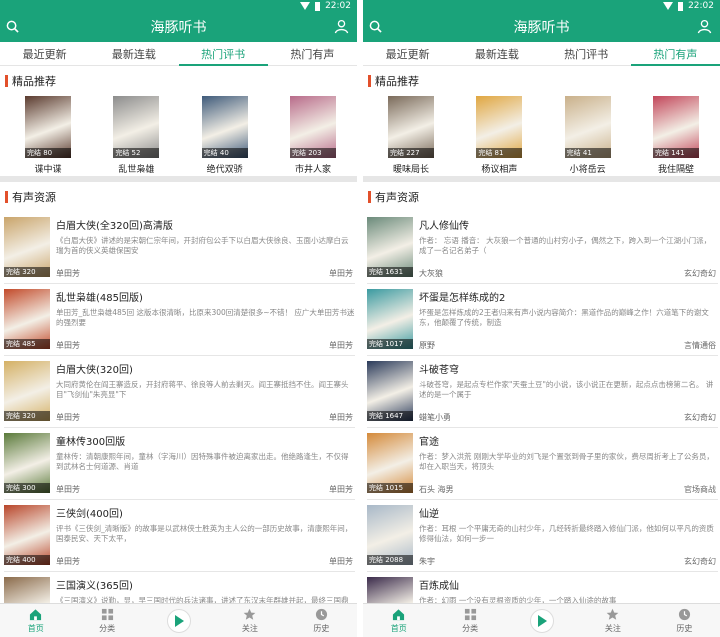 The image size is (720, 637). I want to click on featured-book-card: 完结 41 小将岳云, so click(588, 136).